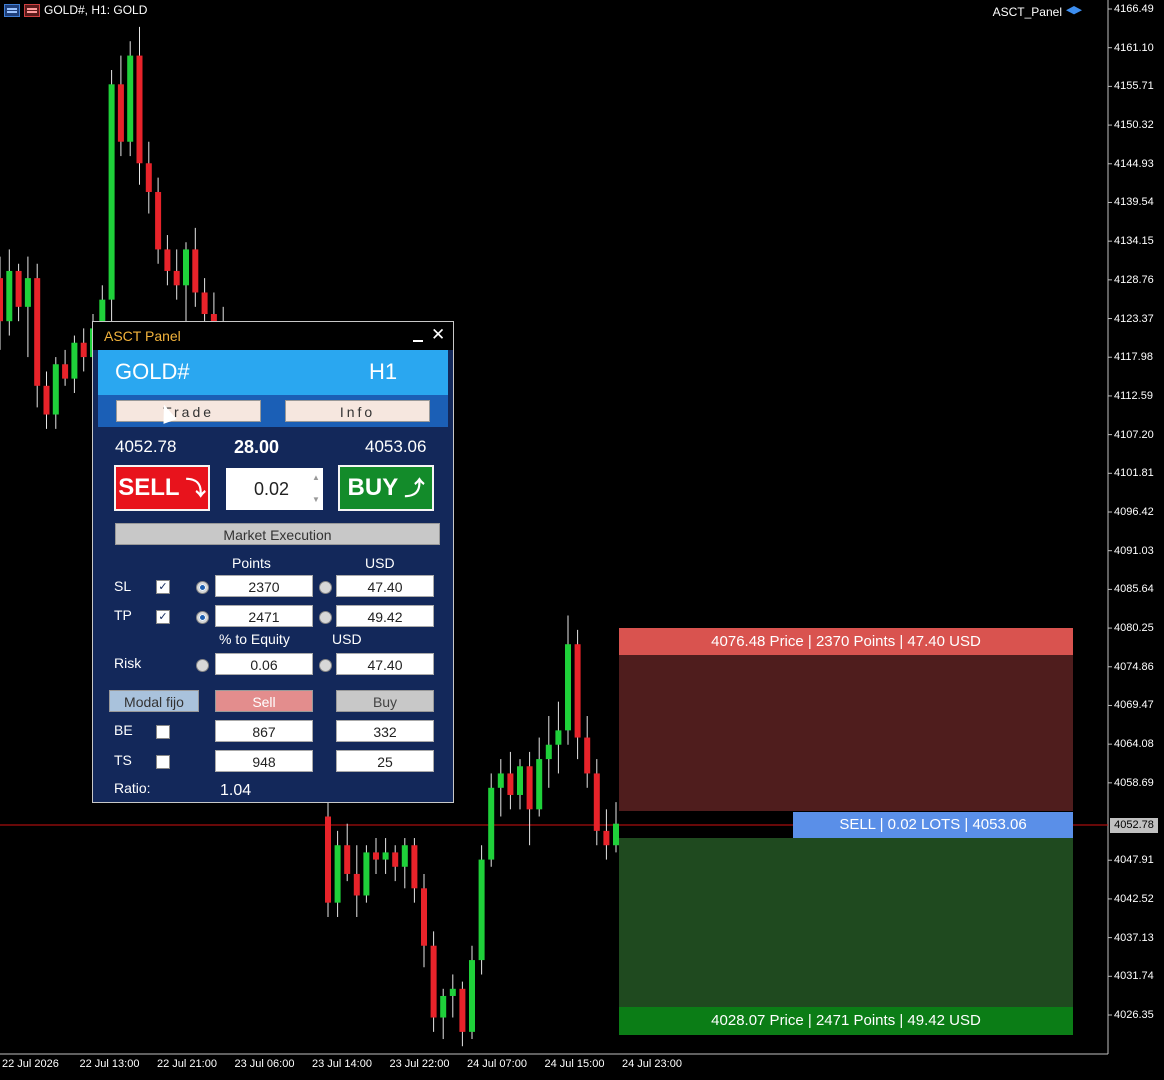 Image resolution: width=1164 pixels, height=1080 pixels. Describe the element at coordinates (274, 489) in the screenshot. I see `lot-size-input: 0.02 ▲ ▼` at that location.